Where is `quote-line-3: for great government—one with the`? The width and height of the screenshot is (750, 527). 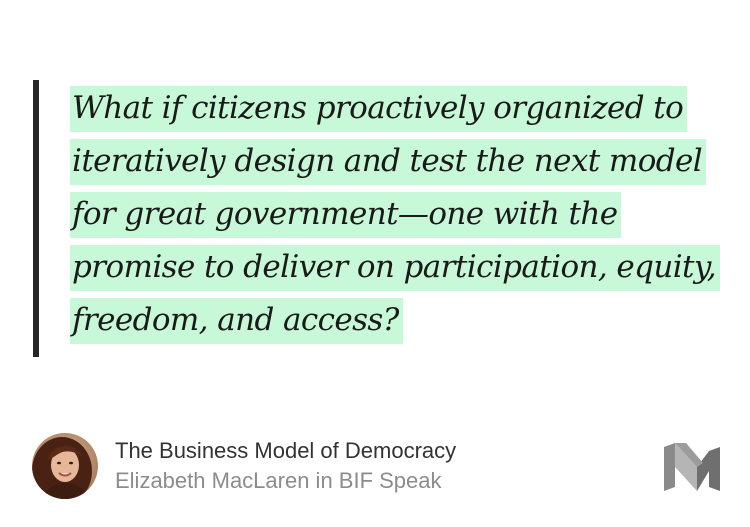 quote-line-3: for great government—one with the is located at coordinates (345, 214).